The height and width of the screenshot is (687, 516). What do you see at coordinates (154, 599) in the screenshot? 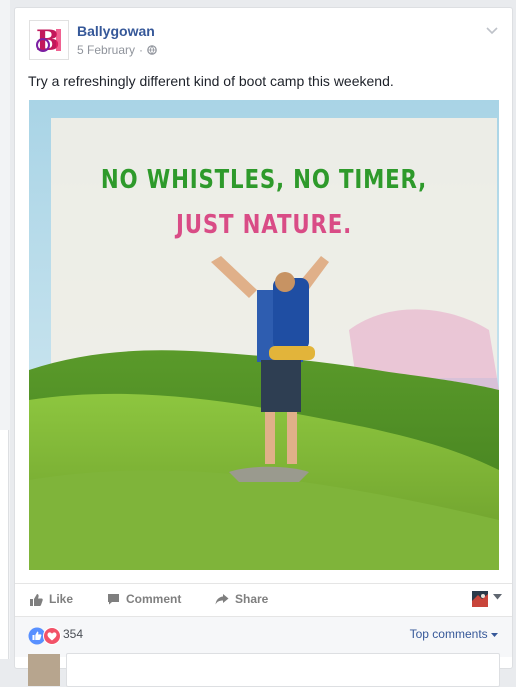
I see `comment-label: Comment` at bounding box center [154, 599].